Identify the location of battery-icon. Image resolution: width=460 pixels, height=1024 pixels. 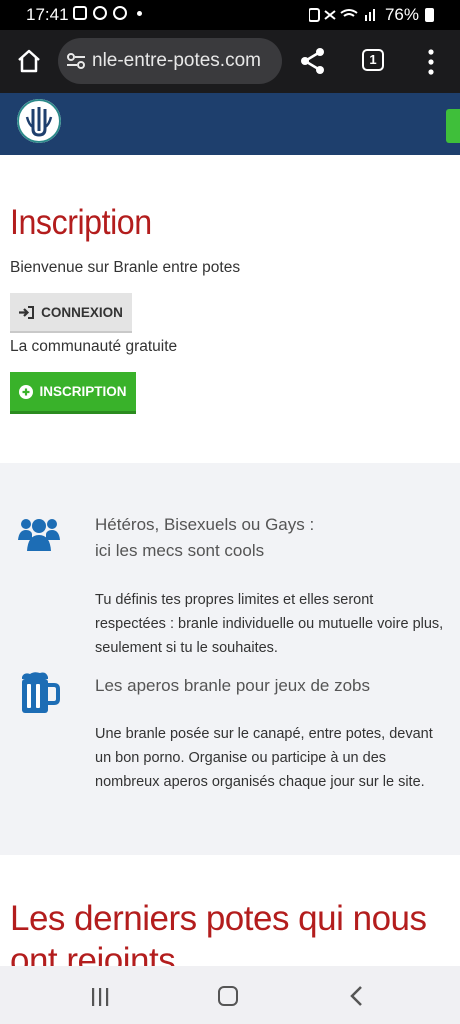
(429, 15).